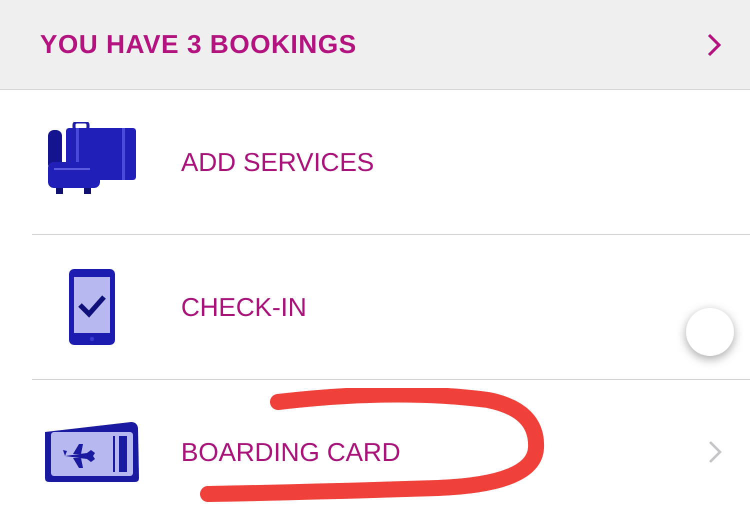 Image resolution: width=750 pixels, height=516 pixels. I want to click on menu-item-label: BOARDING CARD, so click(291, 452).